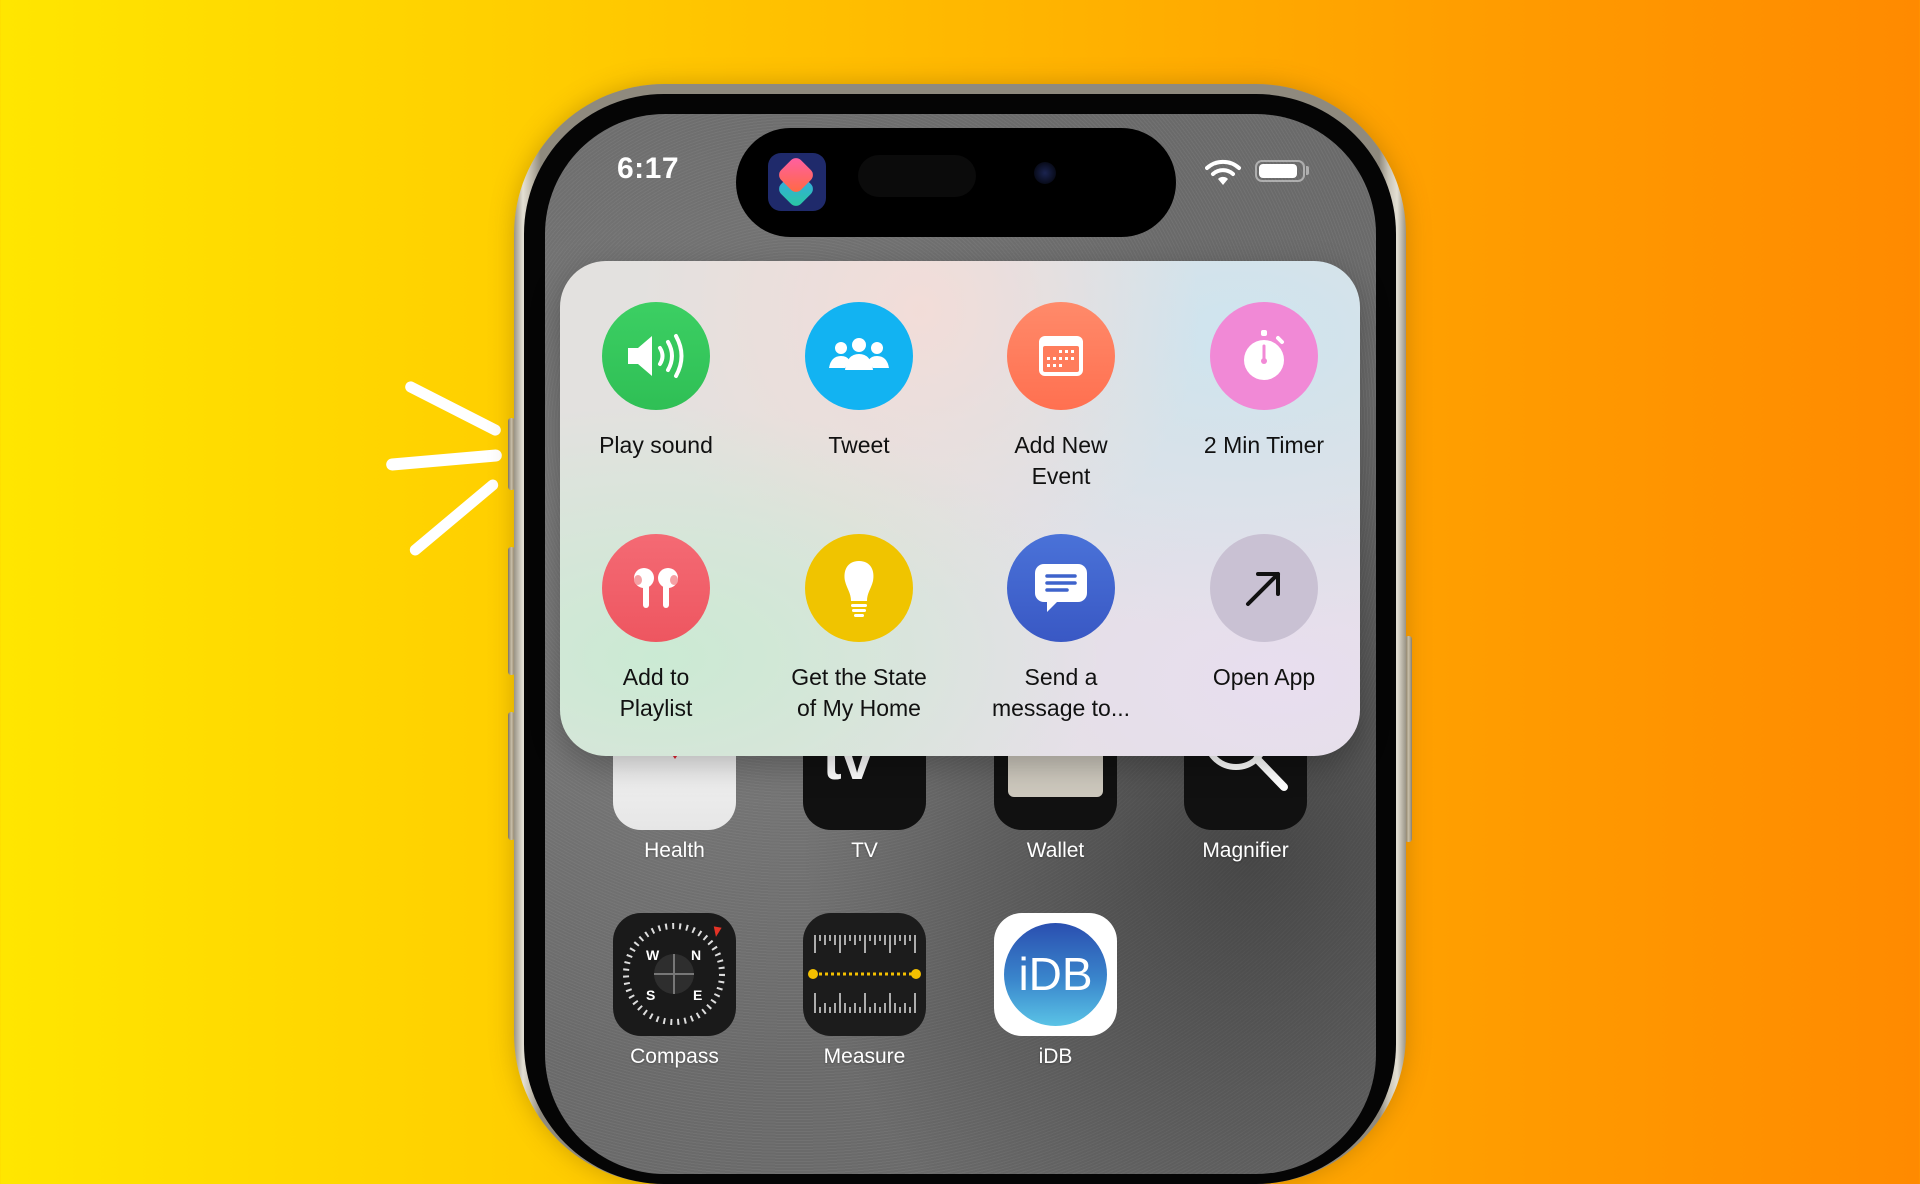 The width and height of the screenshot is (1920, 1184). I want to click on wifi-icon, so click(1223, 172).